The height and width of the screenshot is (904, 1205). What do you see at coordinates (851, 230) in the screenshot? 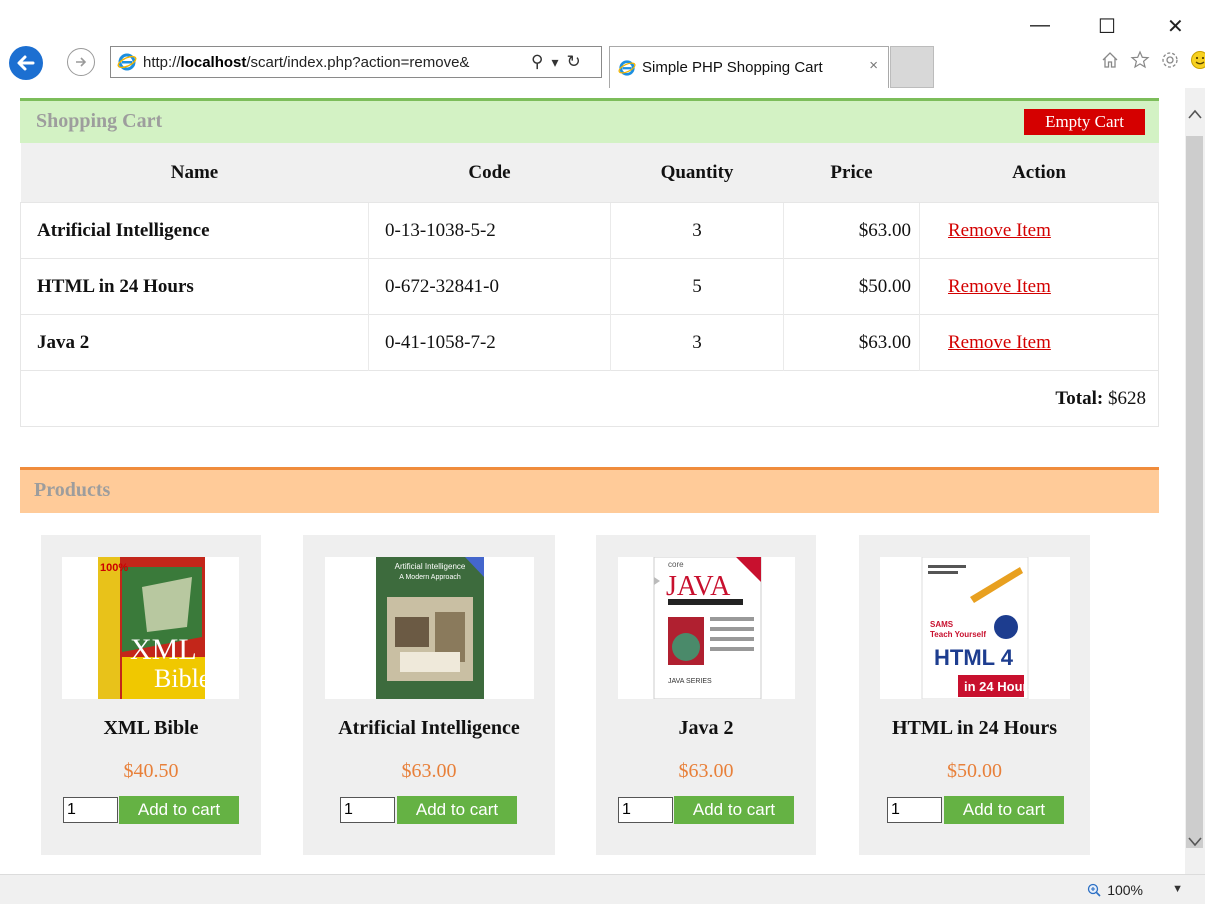
I see `item-price: $63.00` at bounding box center [851, 230].